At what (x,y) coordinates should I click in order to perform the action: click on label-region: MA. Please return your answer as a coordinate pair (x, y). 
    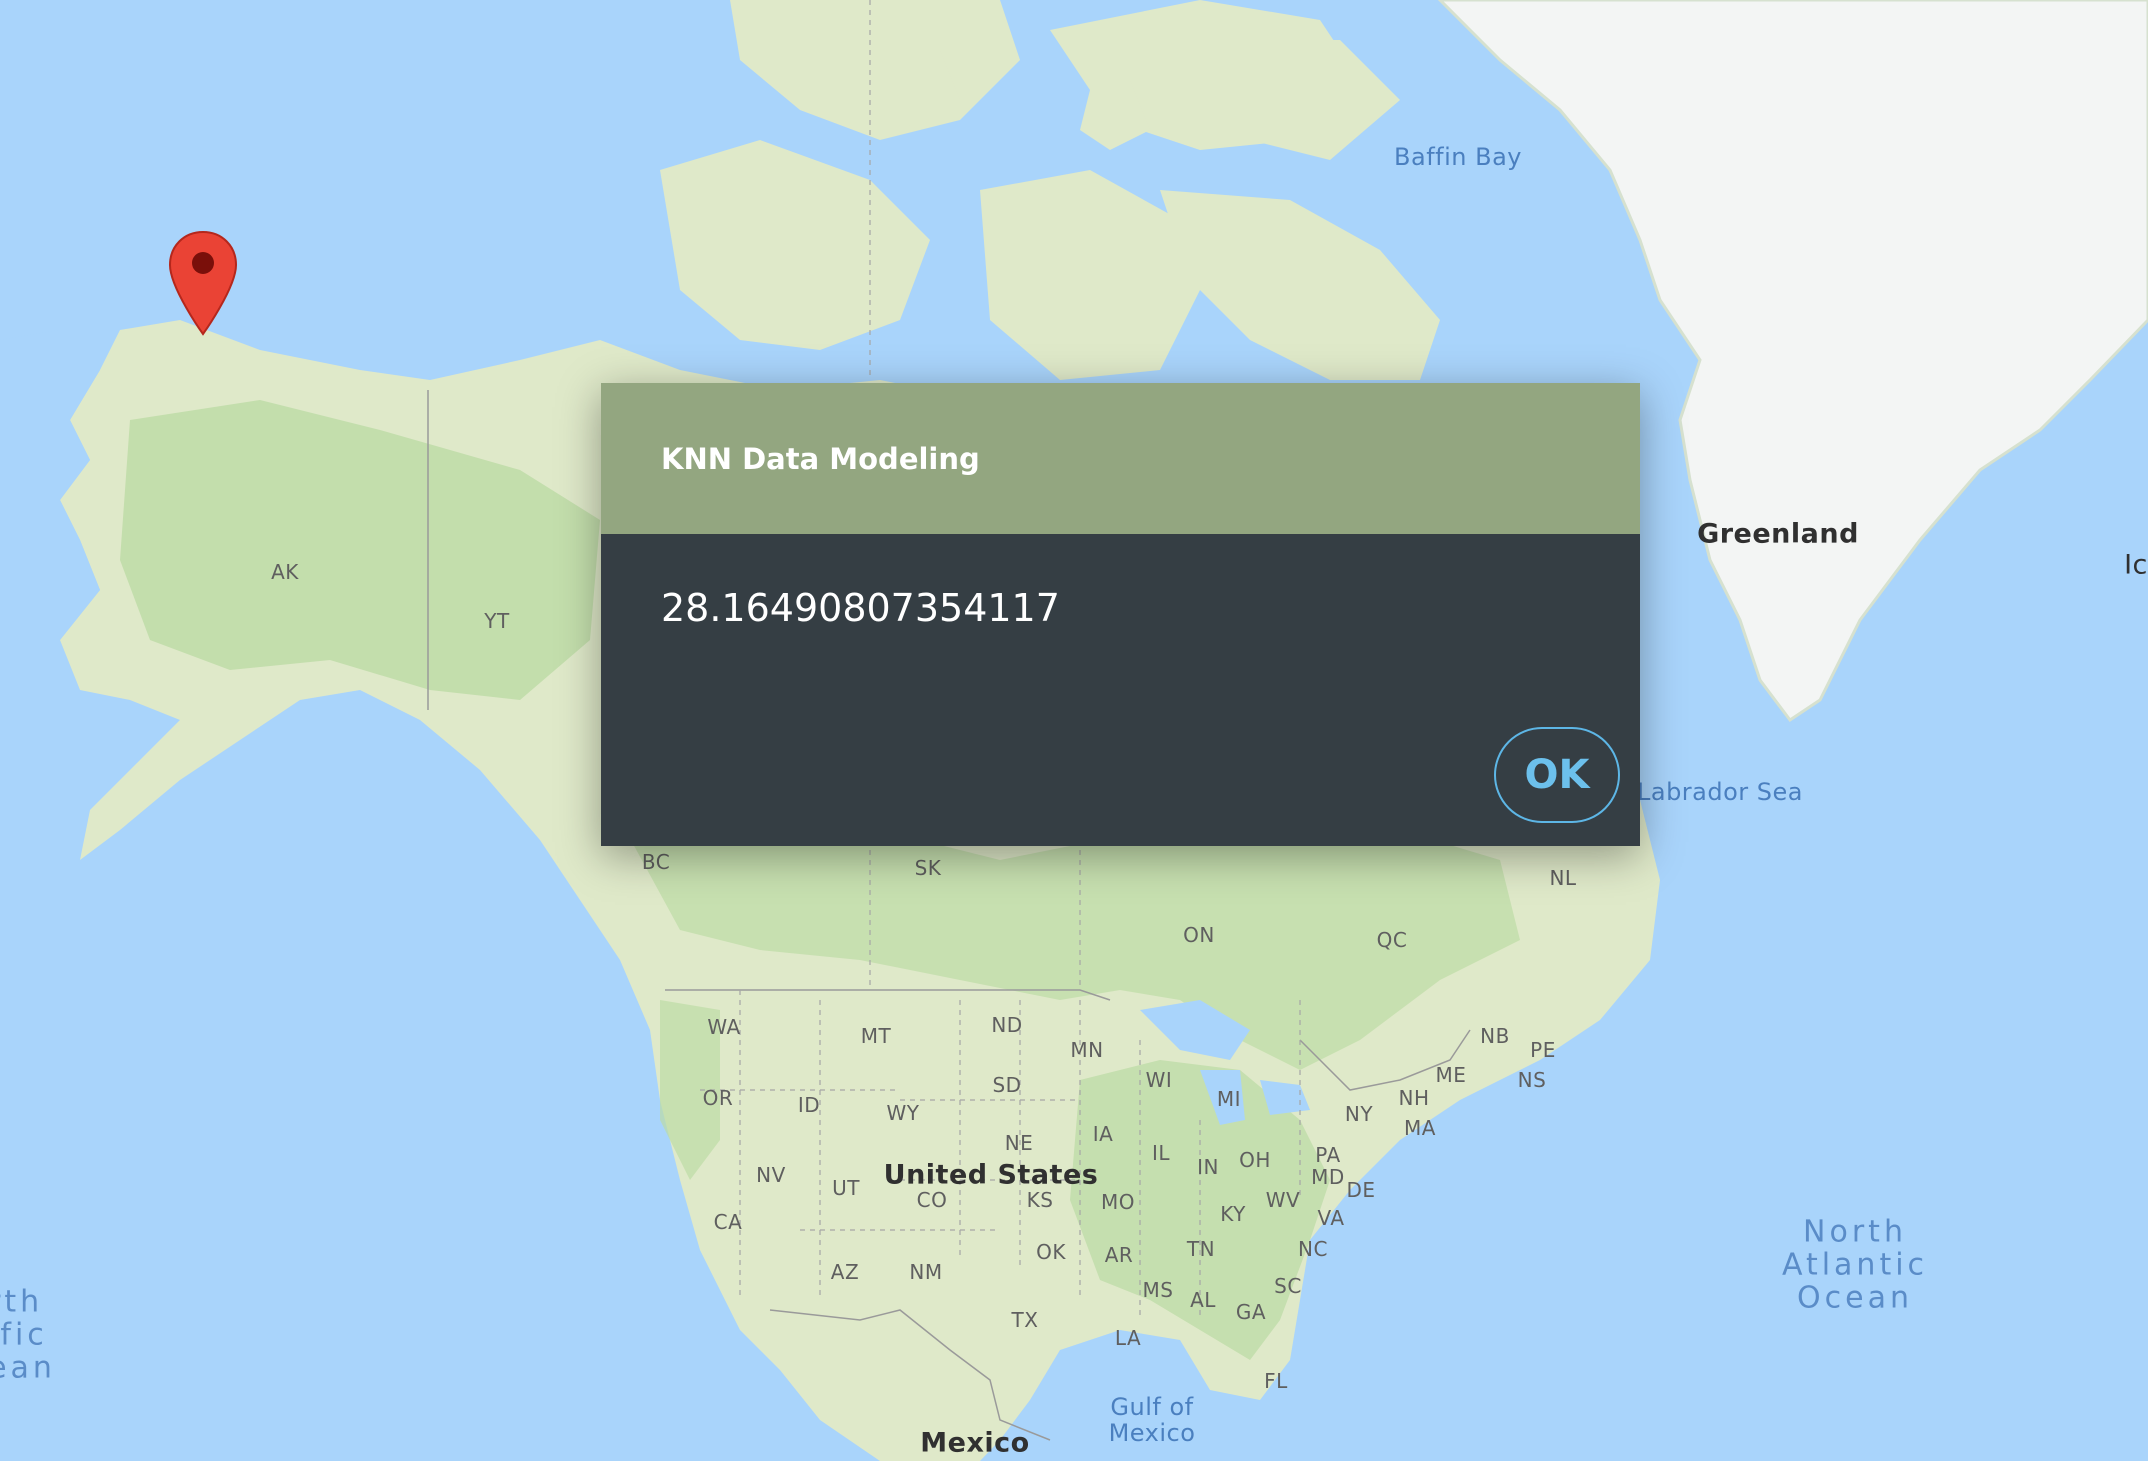
    Looking at the image, I should click on (1420, 1128).